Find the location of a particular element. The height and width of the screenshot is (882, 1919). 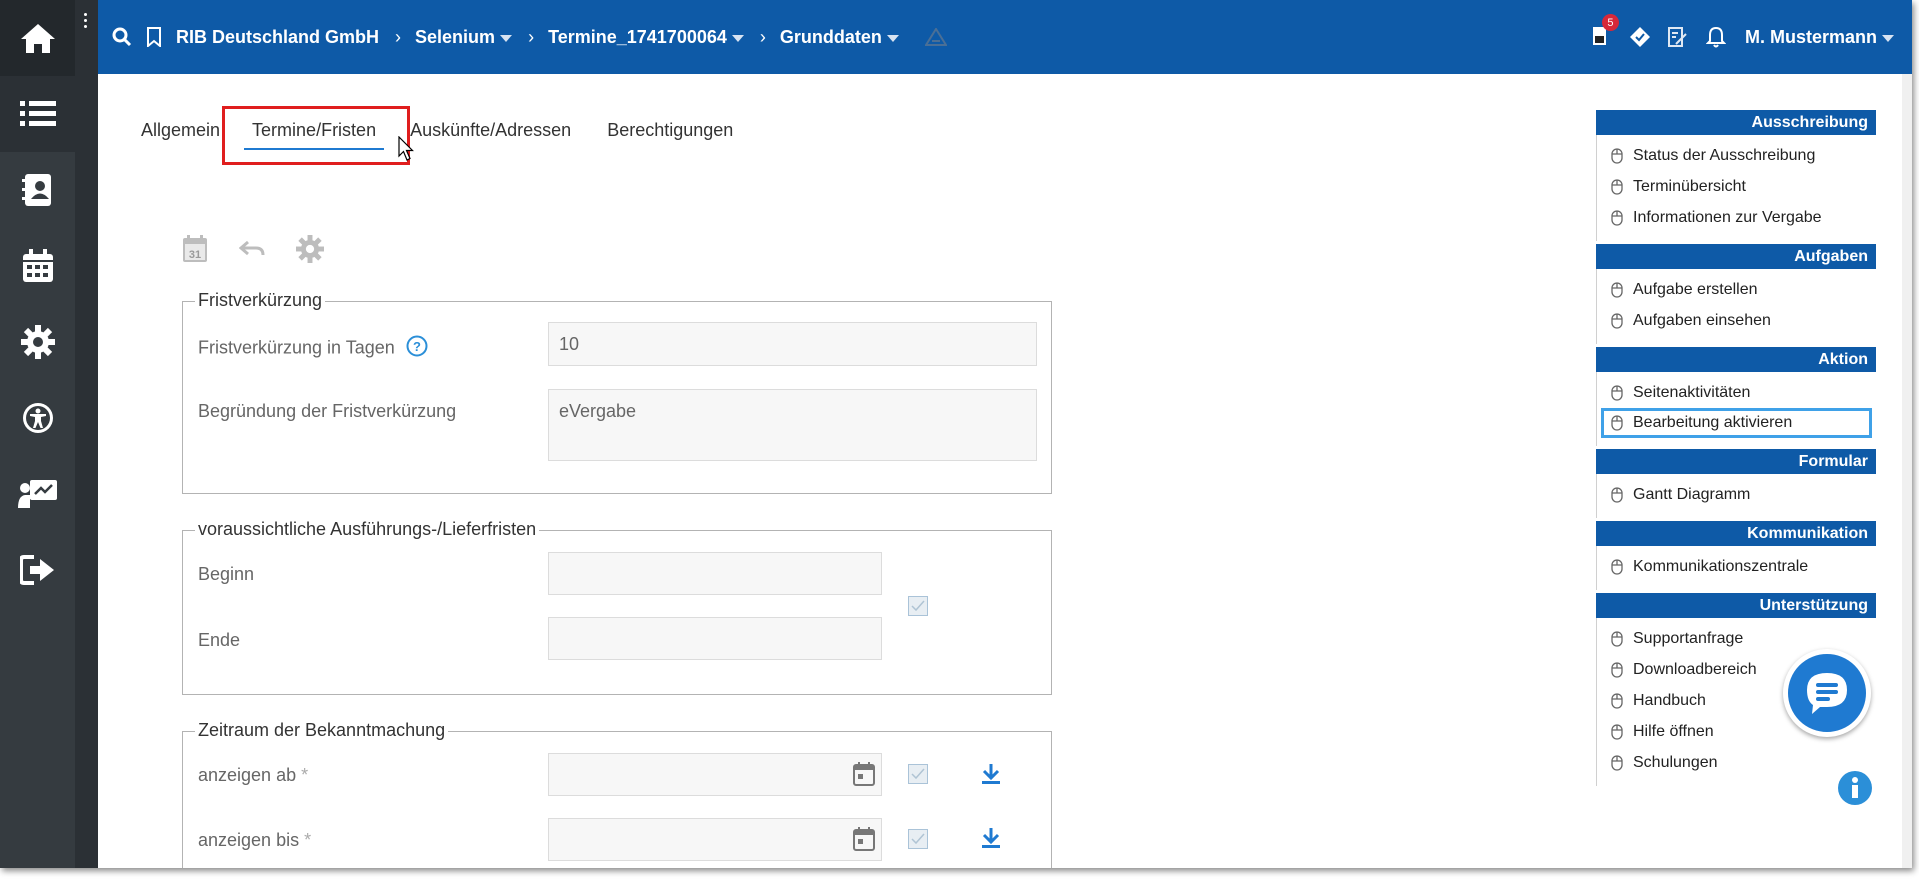

begruendung-textarea: eVergabe is located at coordinates (792, 425).